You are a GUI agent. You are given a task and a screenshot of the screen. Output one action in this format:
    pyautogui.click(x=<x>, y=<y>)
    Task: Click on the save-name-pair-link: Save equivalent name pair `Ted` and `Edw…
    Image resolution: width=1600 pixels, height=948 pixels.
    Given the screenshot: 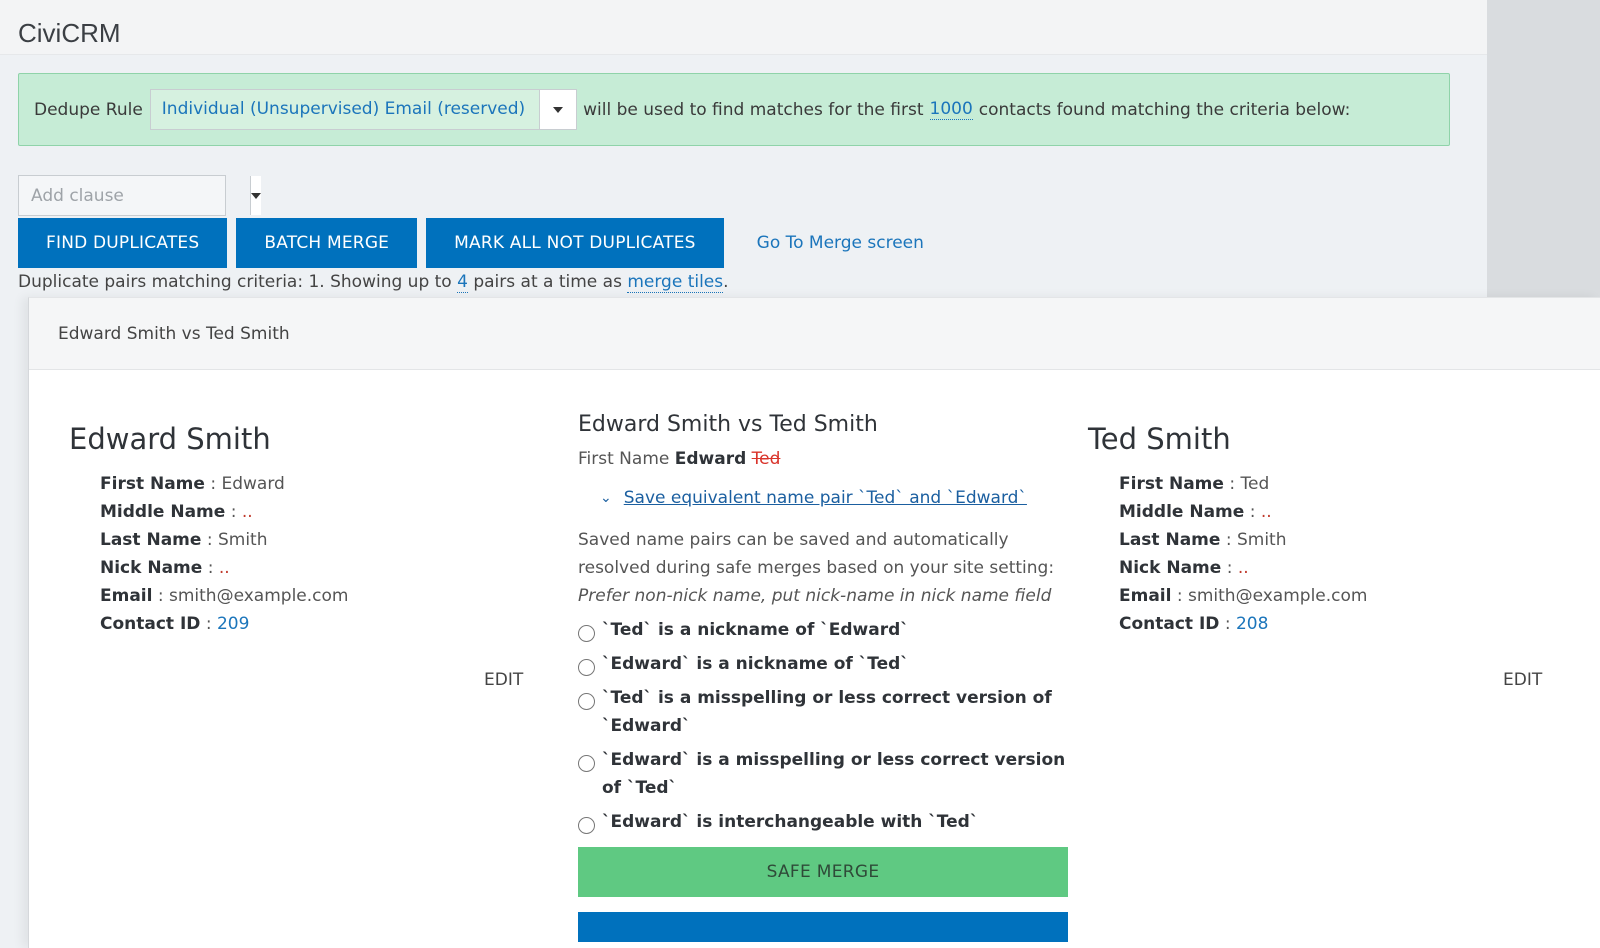 What is the action you would take?
    pyautogui.click(x=825, y=498)
    